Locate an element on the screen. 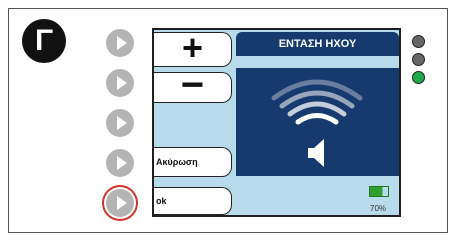  step-badge: Γ is located at coordinates (44, 41).